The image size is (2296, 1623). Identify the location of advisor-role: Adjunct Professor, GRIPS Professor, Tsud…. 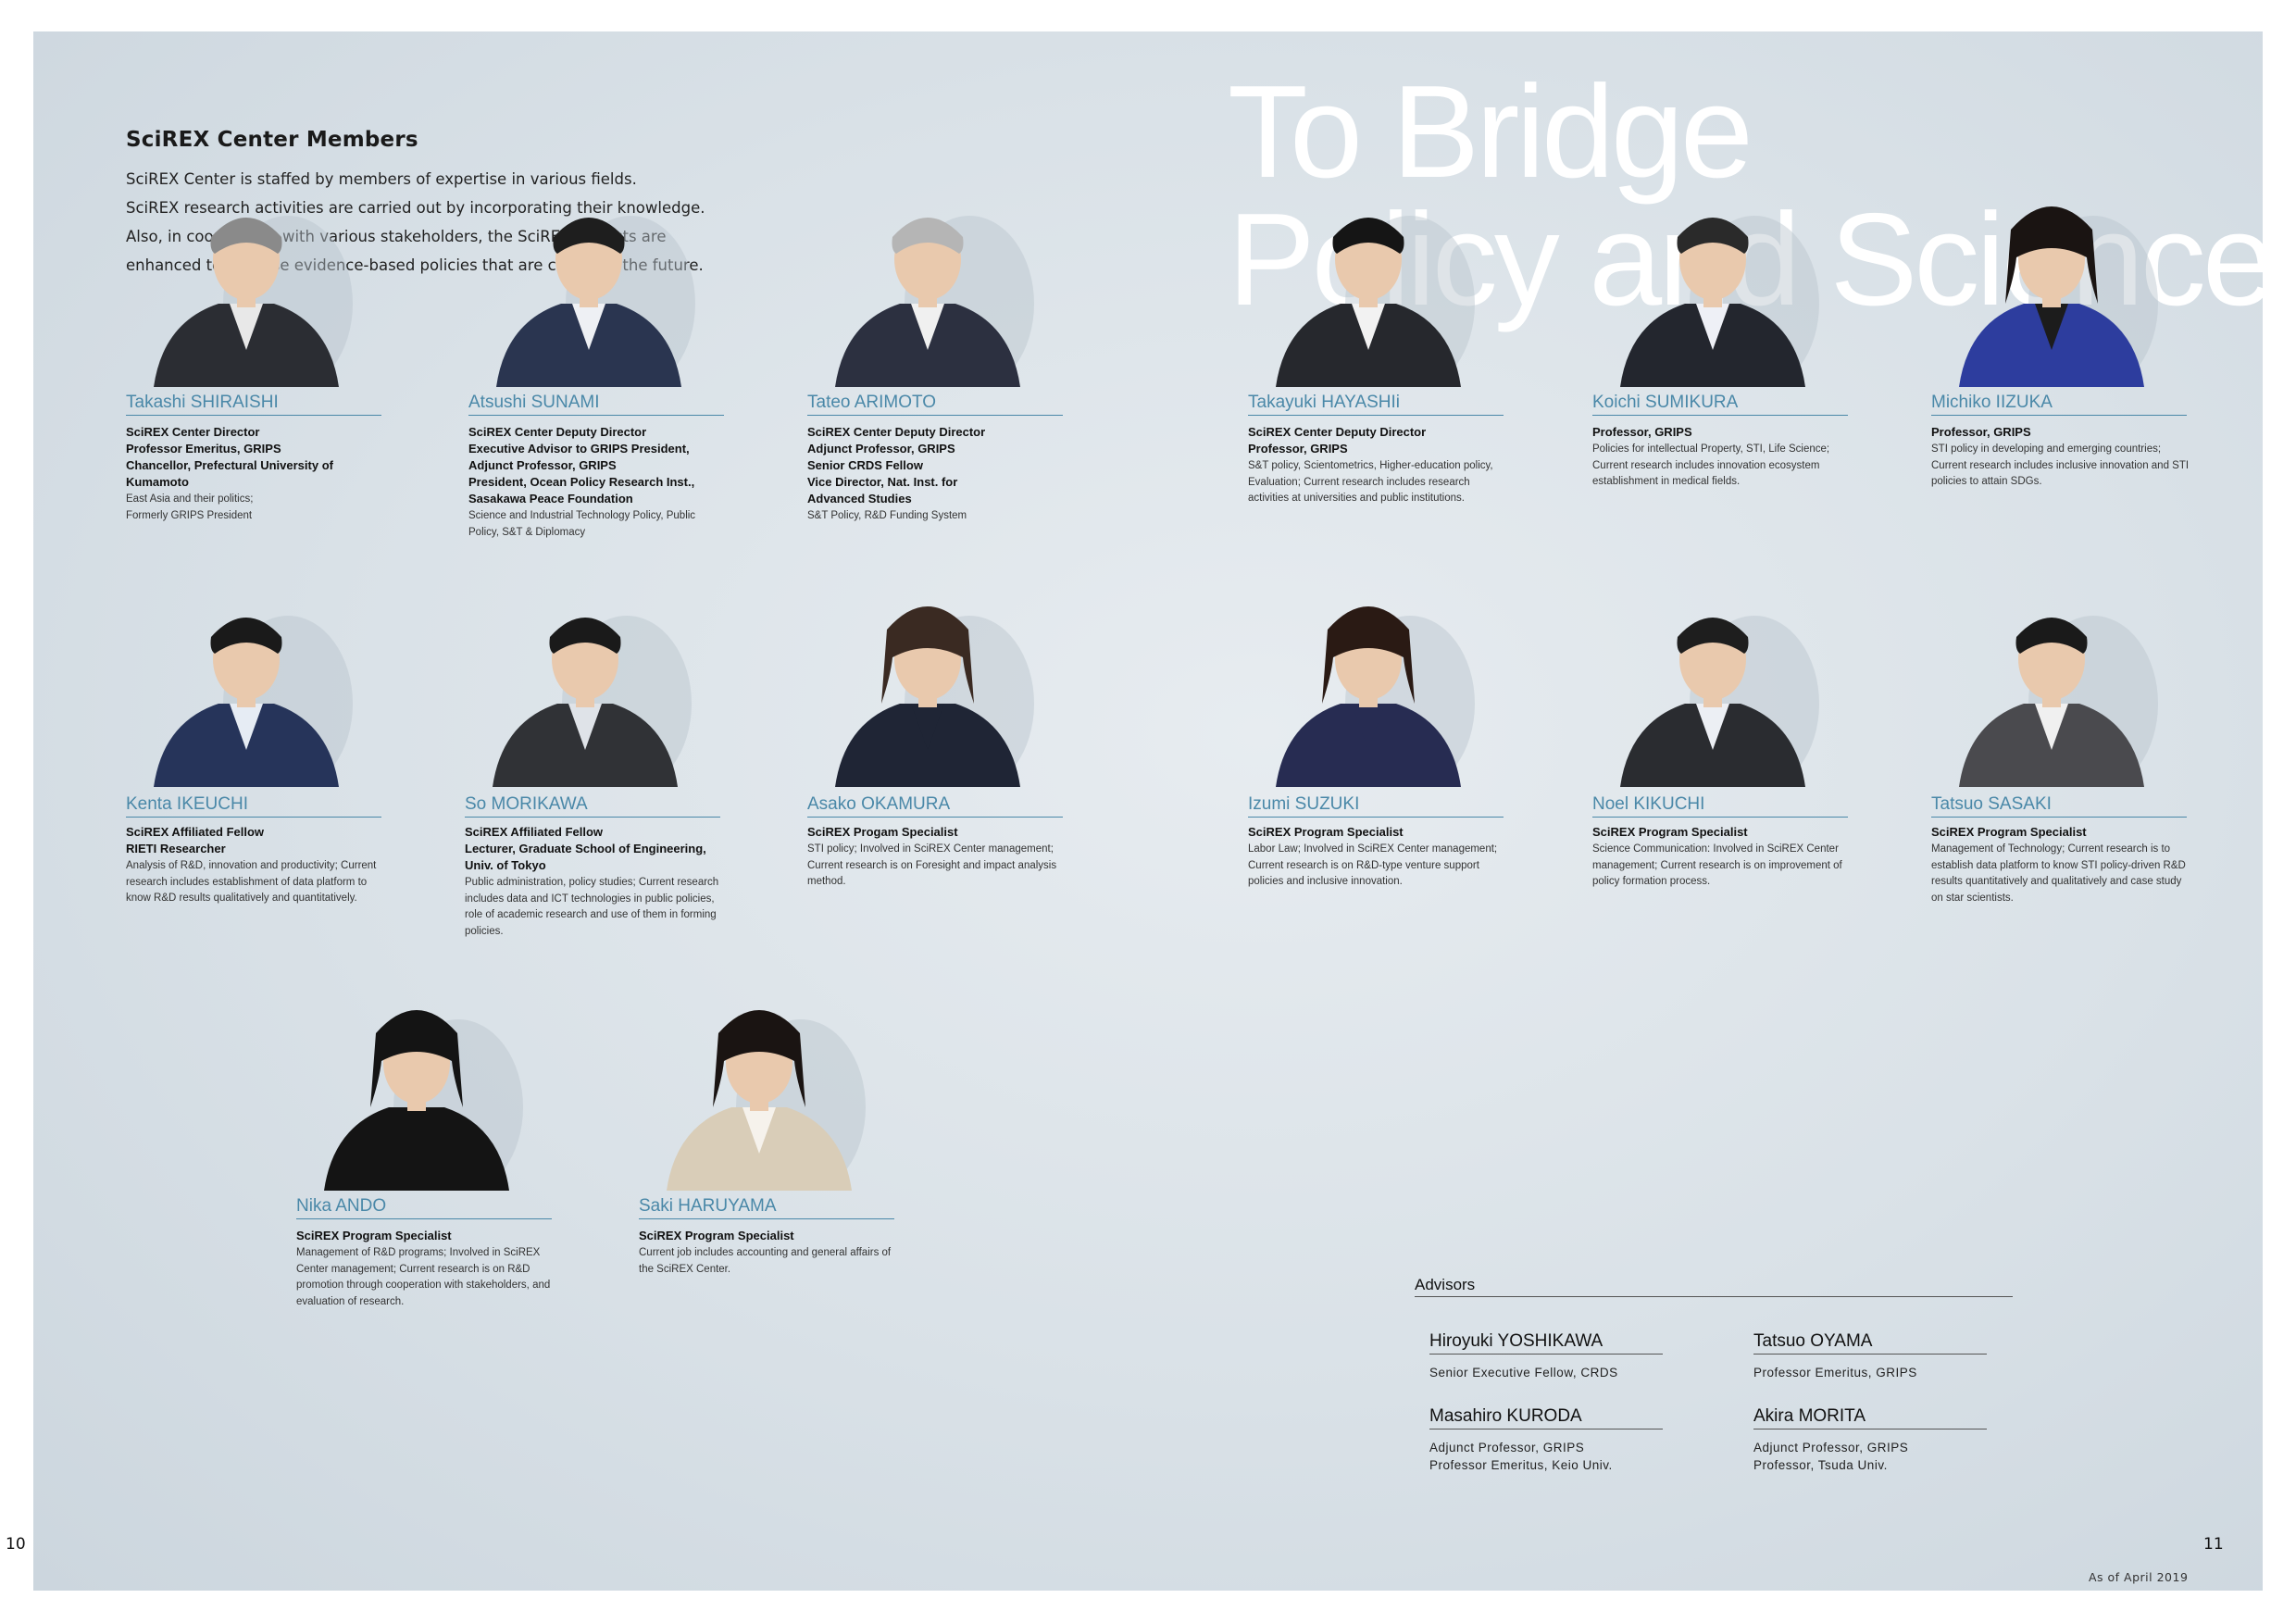
(1831, 1456).